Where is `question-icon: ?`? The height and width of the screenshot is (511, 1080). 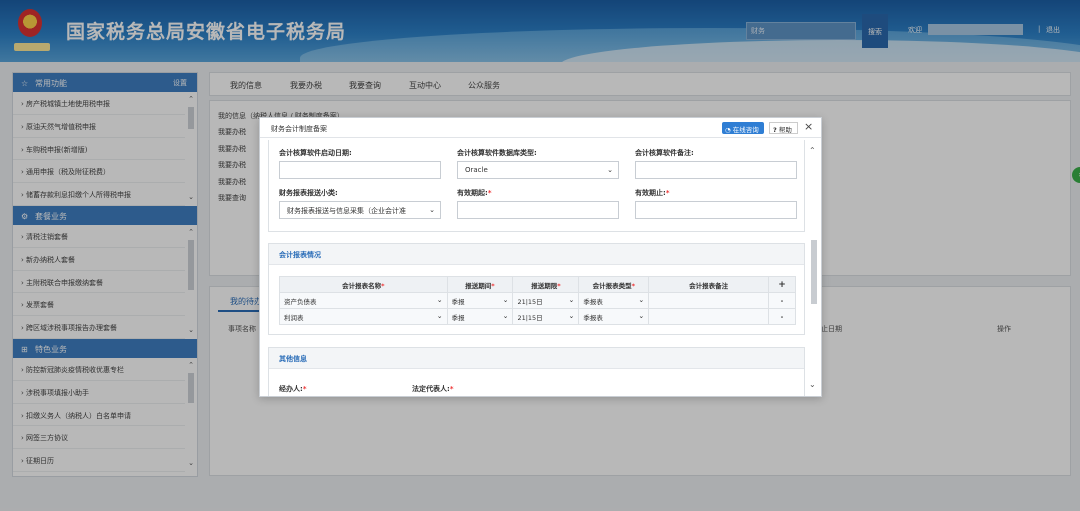 question-icon: ? is located at coordinates (775, 130).